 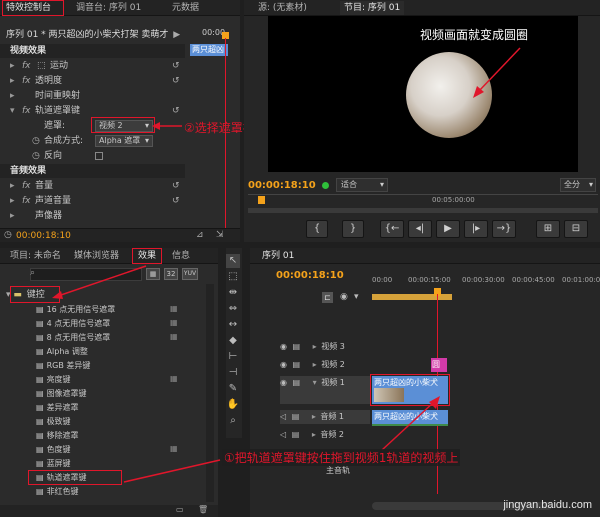 I want to click on effect-item: ▤ RGB 差异键, so click(x=63, y=365).